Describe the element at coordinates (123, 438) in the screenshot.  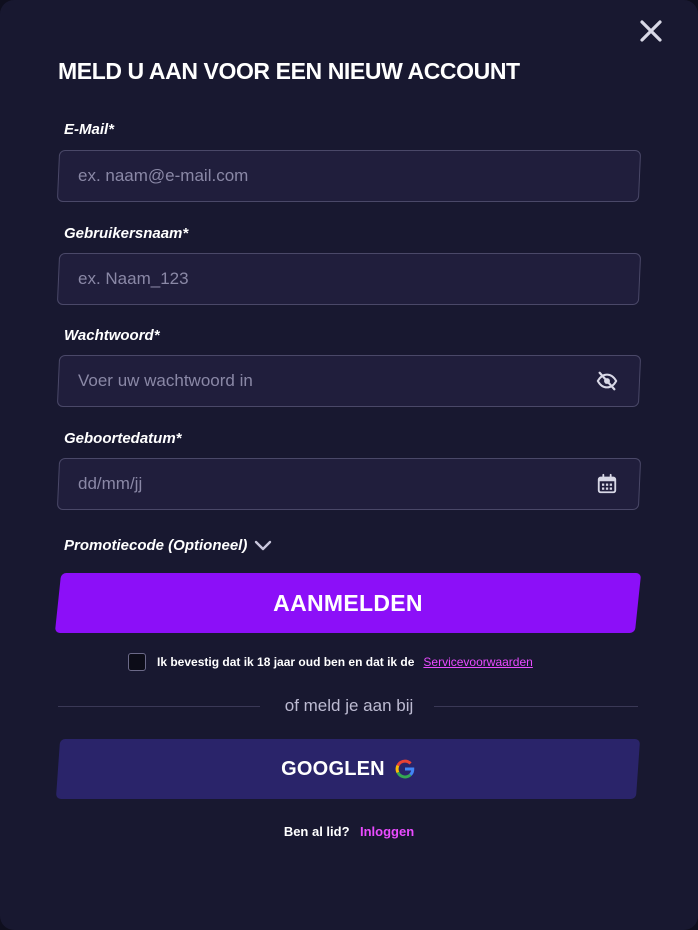
I see `birthdate-label: Geboortedatum*` at that location.